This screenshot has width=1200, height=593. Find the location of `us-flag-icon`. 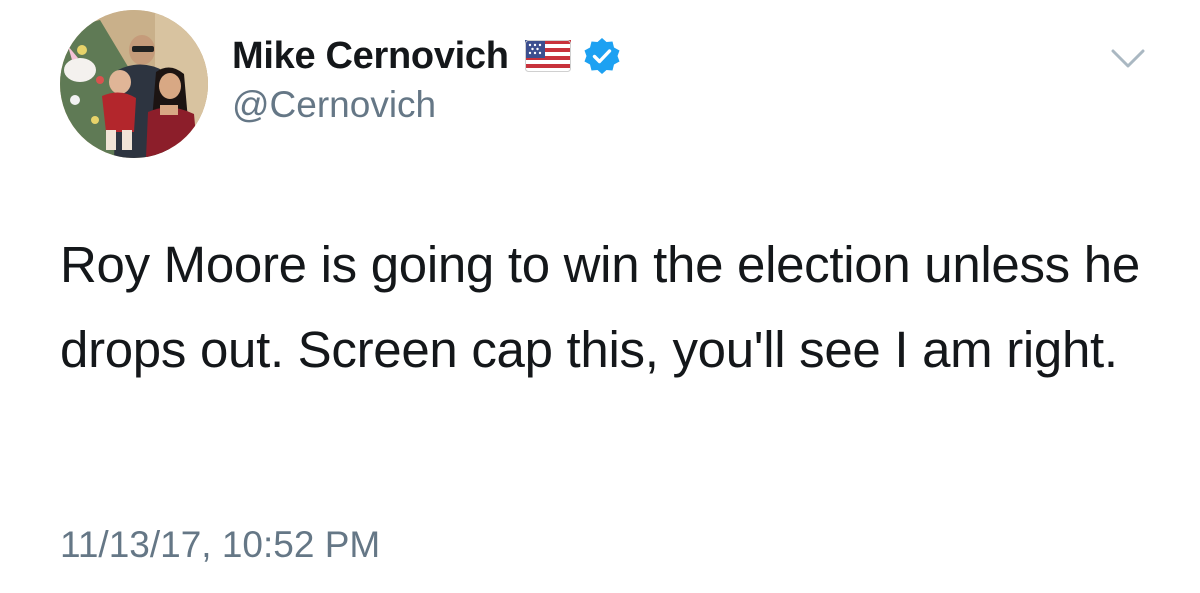

us-flag-icon is located at coordinates (547, 56).